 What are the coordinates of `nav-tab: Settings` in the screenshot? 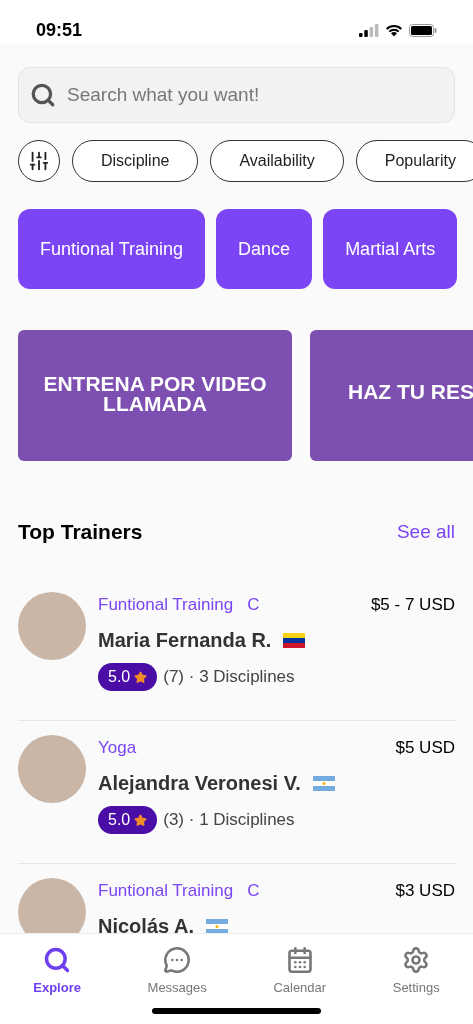 It's located at (416, 972).